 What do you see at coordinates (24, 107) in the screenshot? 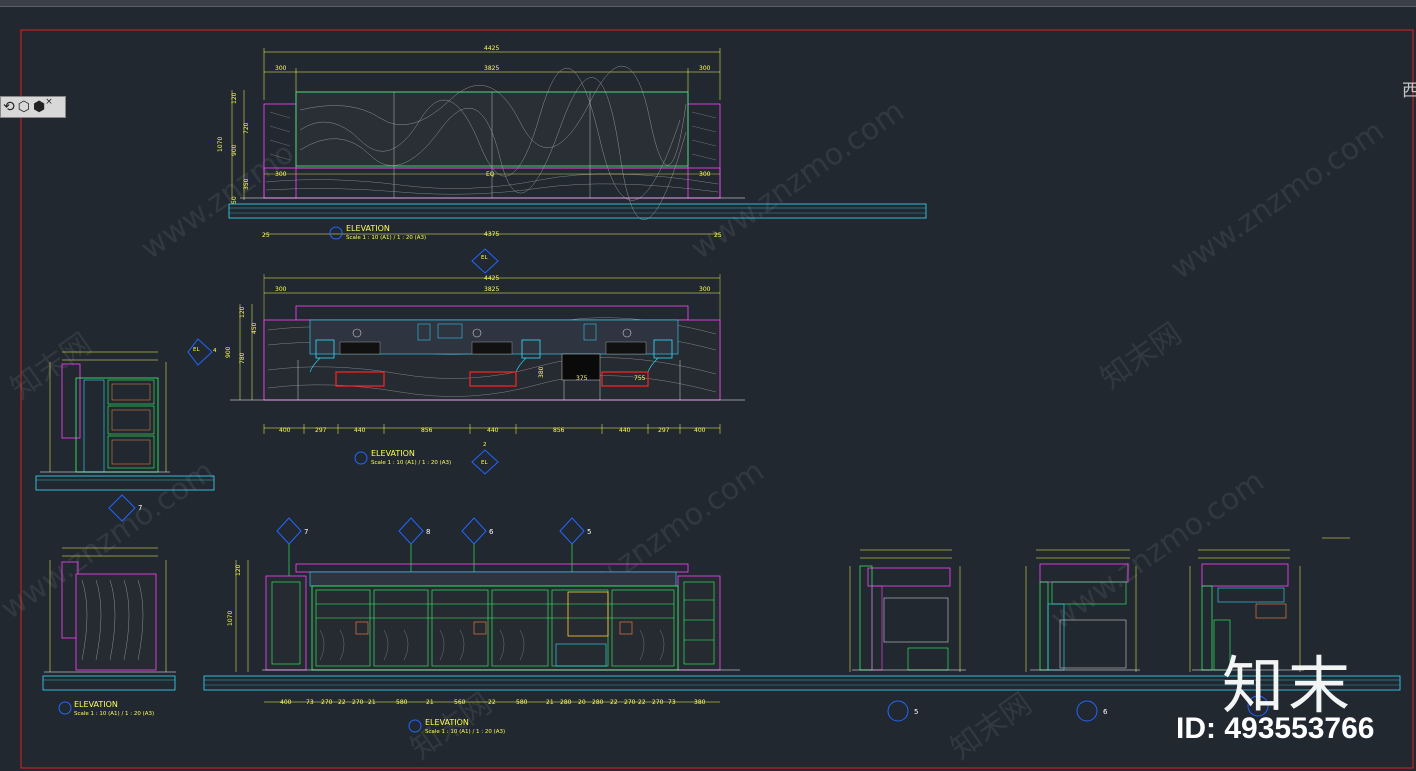
I see `cube-icon: ⬡` at bounding box center [24, 107].